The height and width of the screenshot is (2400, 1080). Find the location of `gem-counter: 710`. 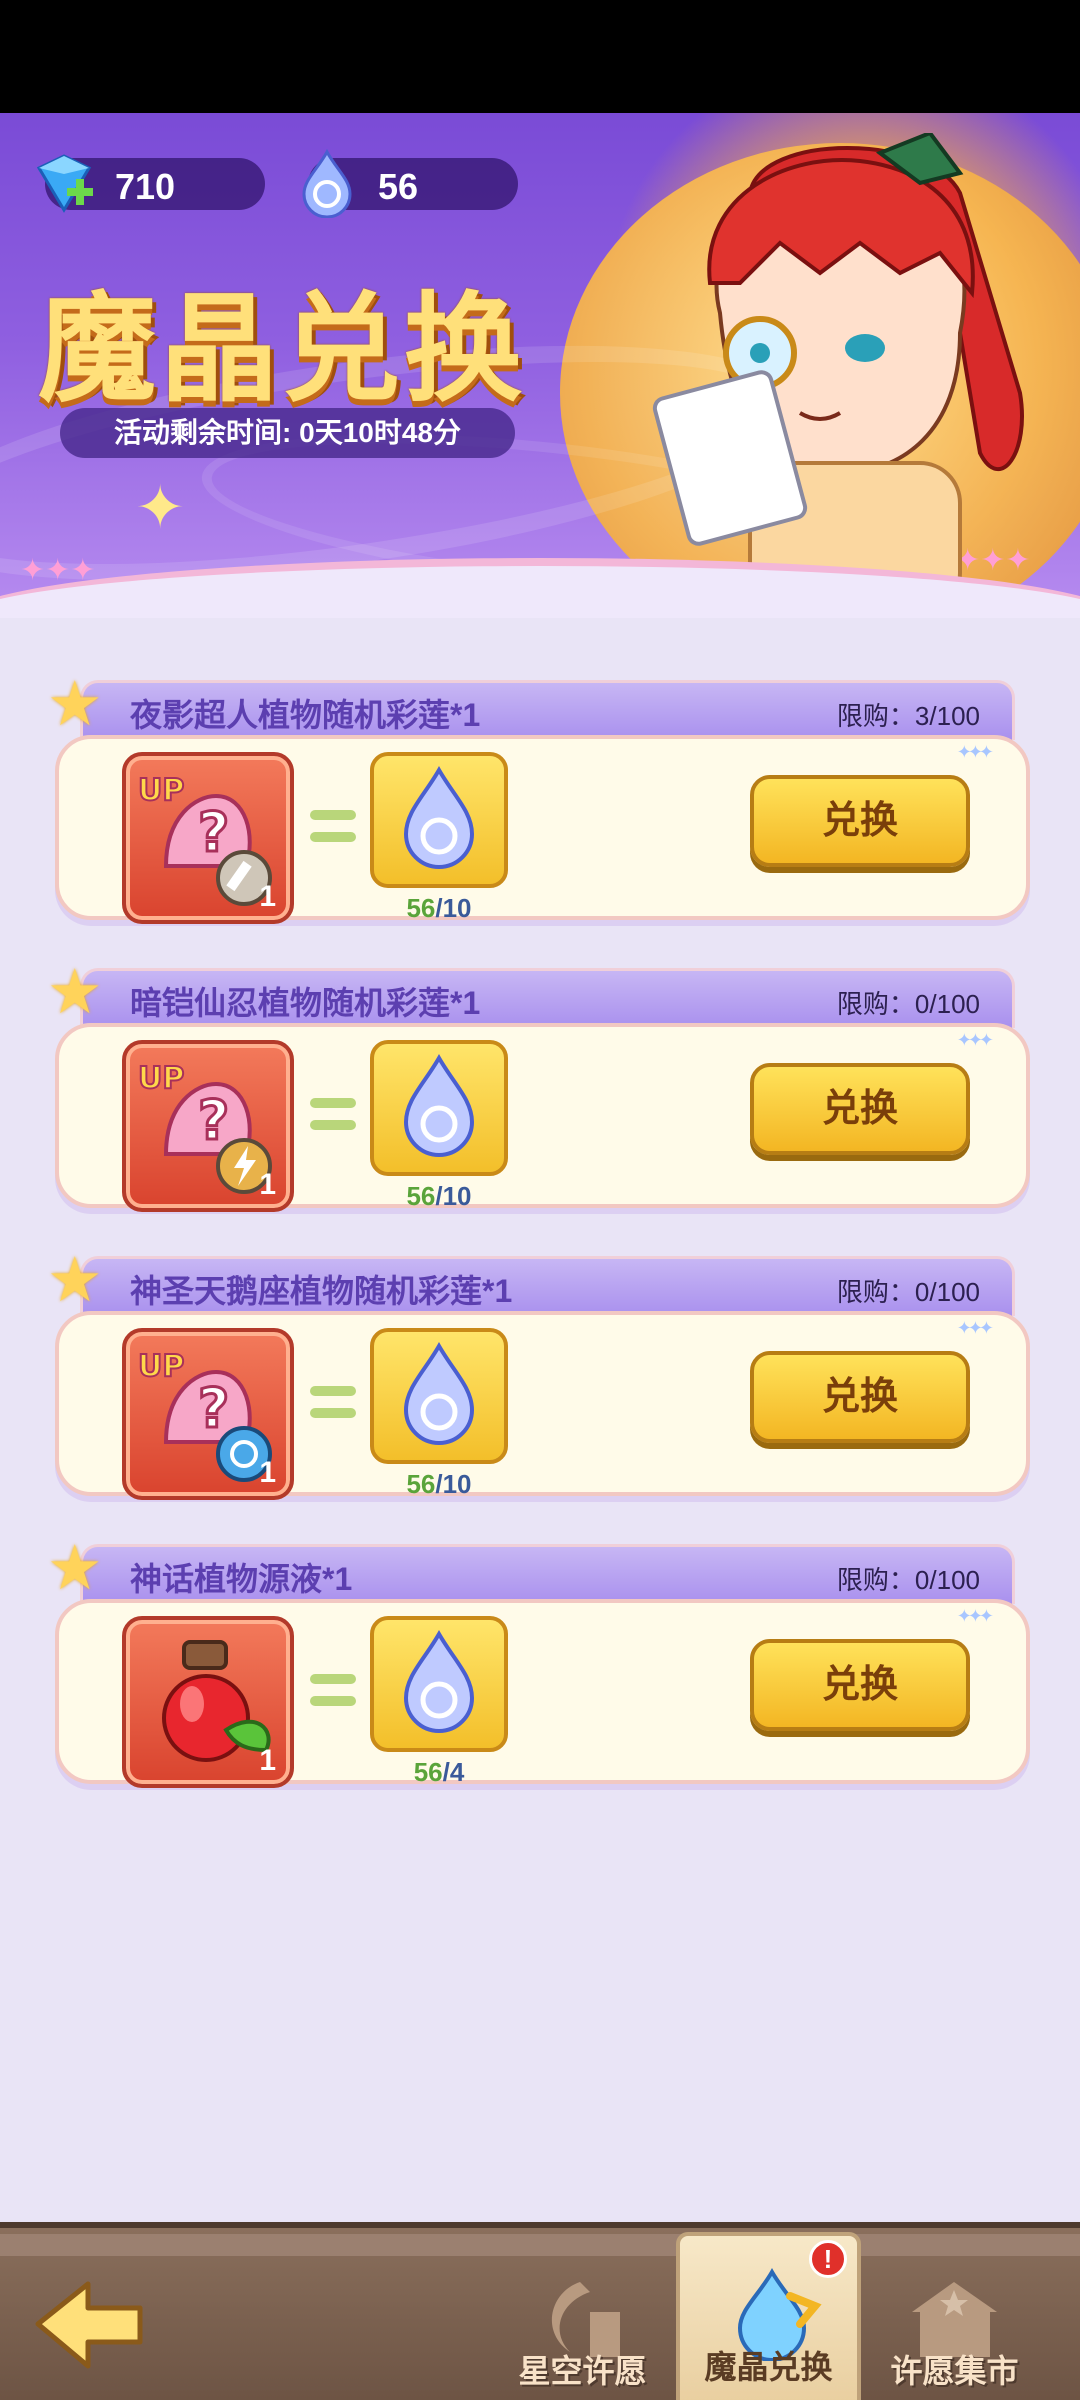

gem-counter: 710 is located at coordinates (150, 183).